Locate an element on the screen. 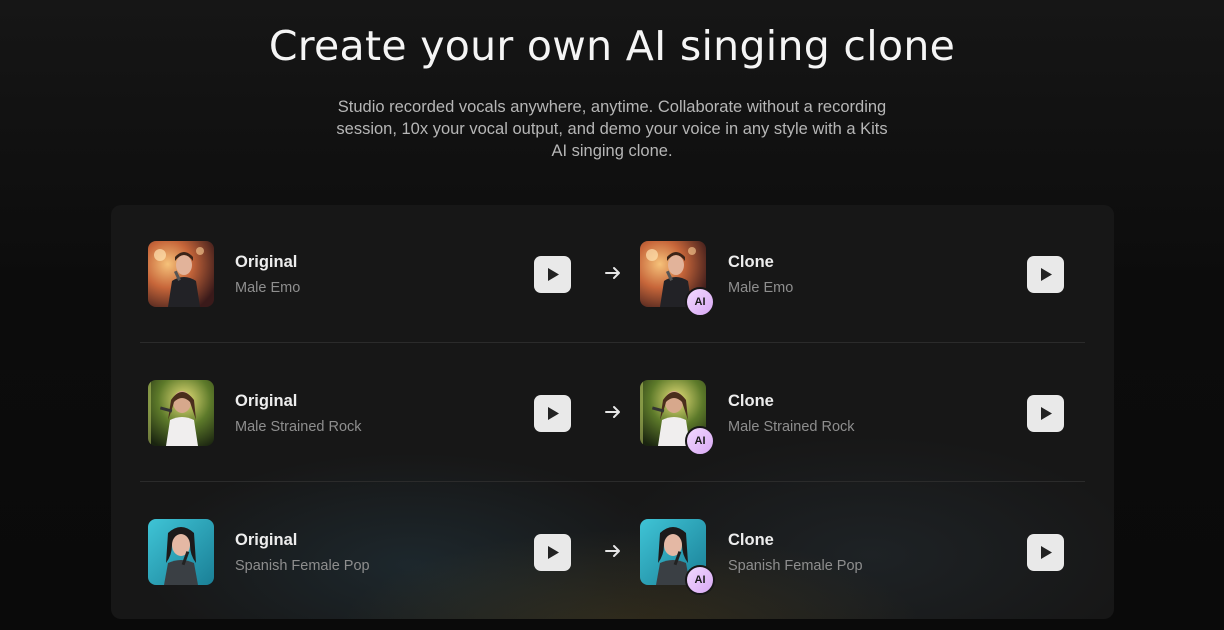  original-label: Original Male Emo is located at coordinates (267, 274).